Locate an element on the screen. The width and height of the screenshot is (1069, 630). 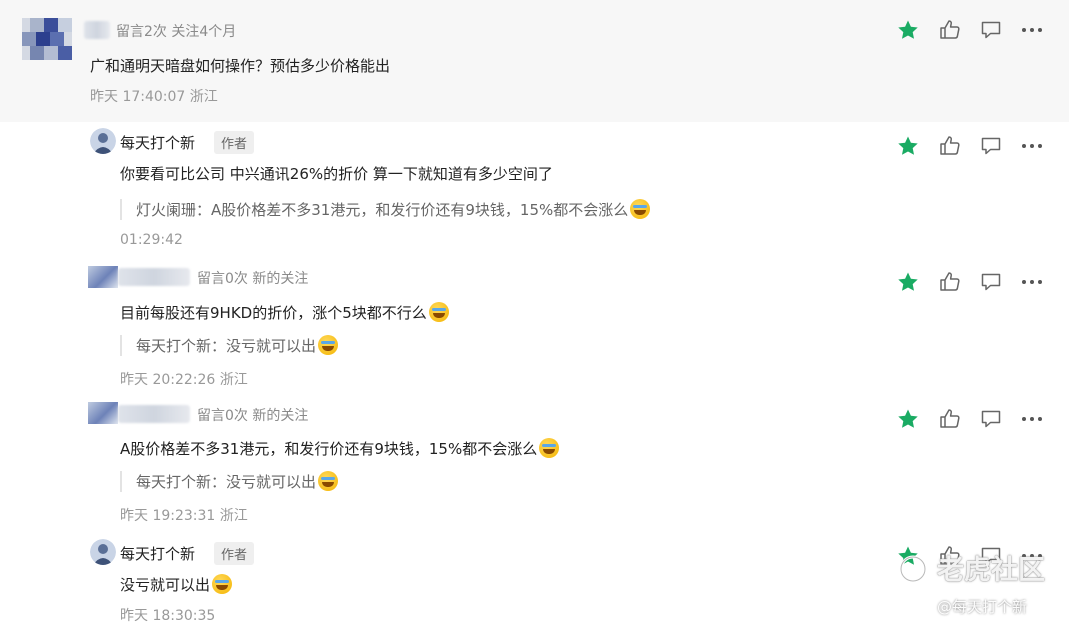
comment-text: 目前每股还有9HKD的折价，涨个5块都不行么 is located at coordinates (284, 312).